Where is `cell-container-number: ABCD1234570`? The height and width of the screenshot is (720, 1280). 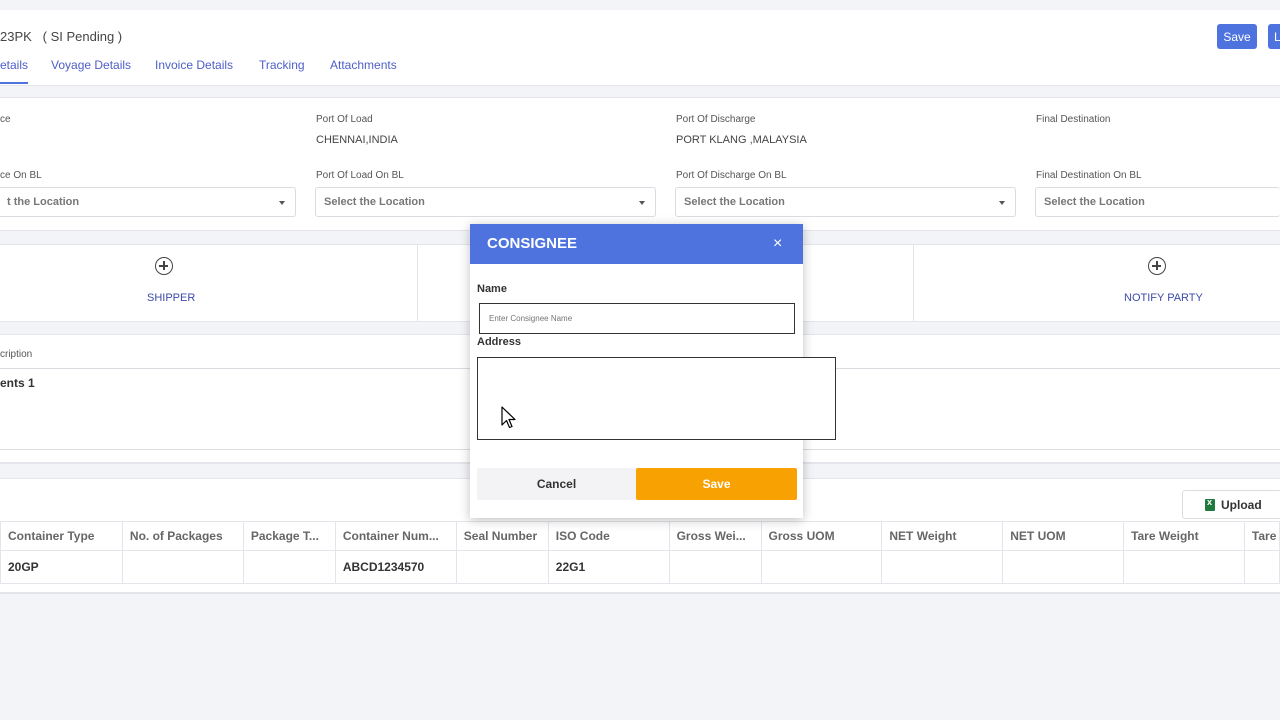
cell-container-number: ABCD1234570 is located at coordinates (395, 567).